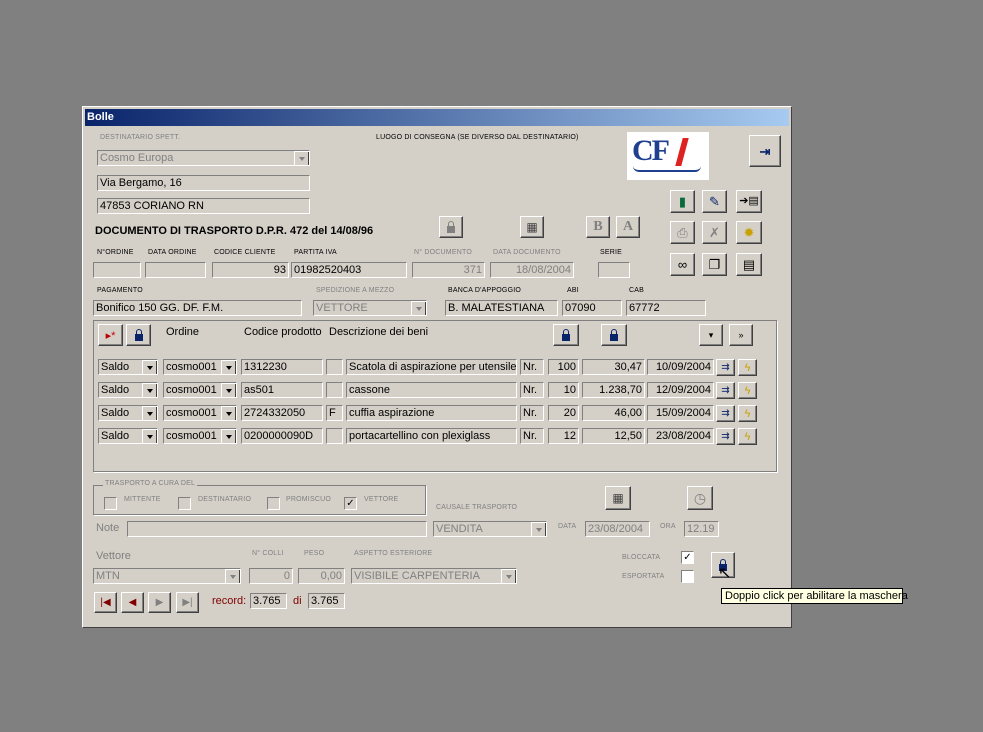 The width and height of the screenshot is (983, 732). Describe the element at coordinates (431, 367) in the screenshot. I see `row-descrizione-field: Scatola di aspirazione per utensile c` at that location.